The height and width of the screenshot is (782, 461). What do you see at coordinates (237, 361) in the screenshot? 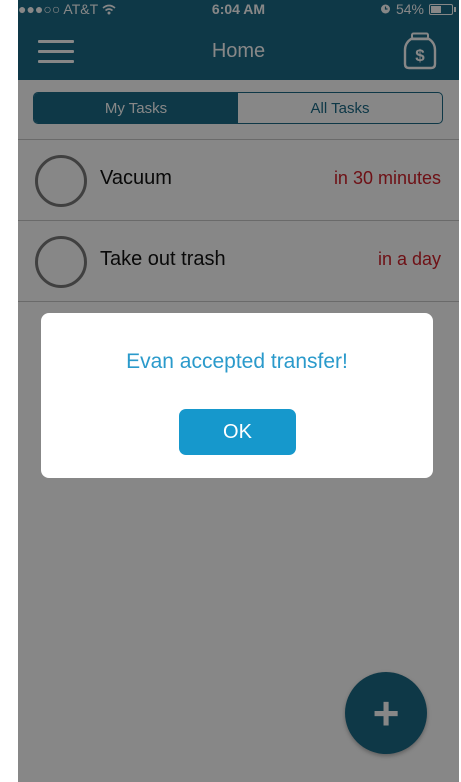
I see `dialog-message: Evan accepted transfer!` at bounding box center [237, 361].